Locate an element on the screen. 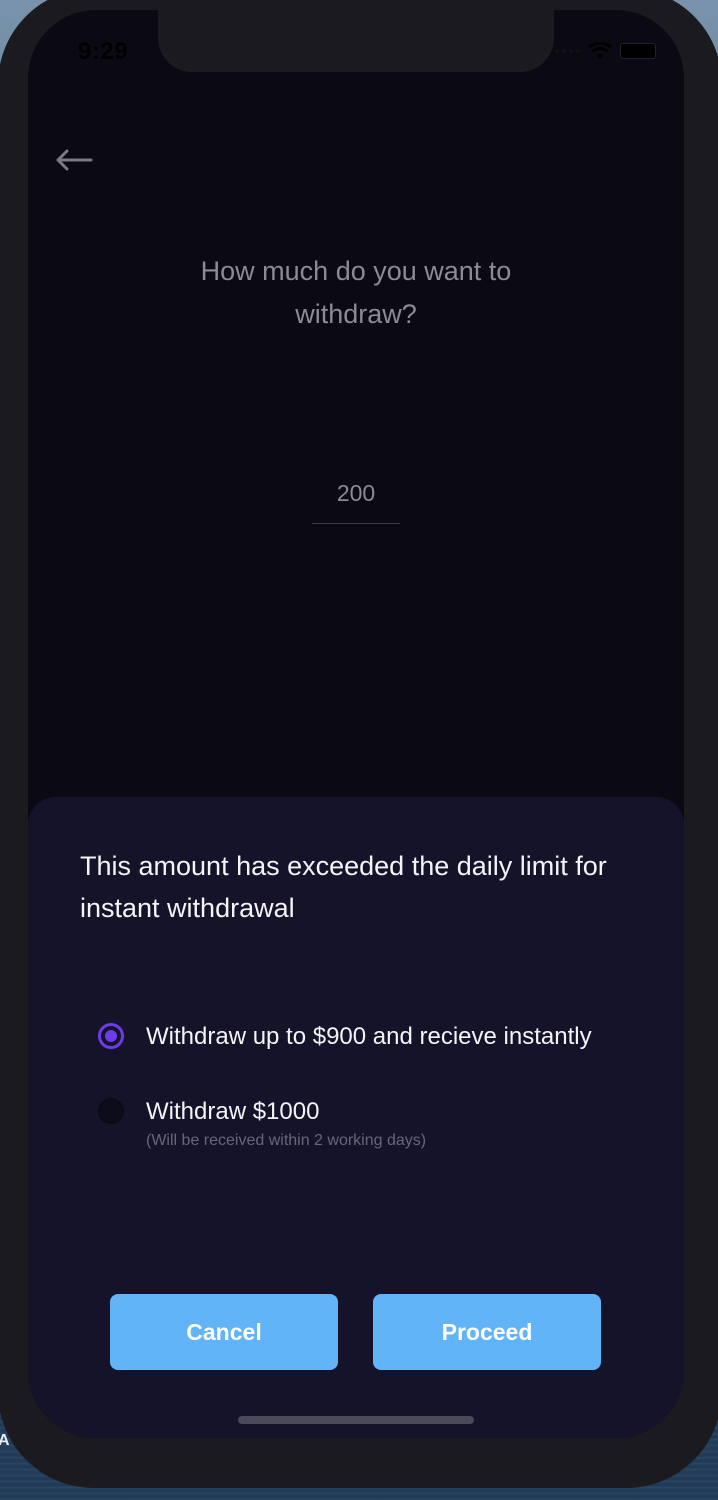  withdraw-question: How much do you want to withdraw? is located at coordinates (356, 293).